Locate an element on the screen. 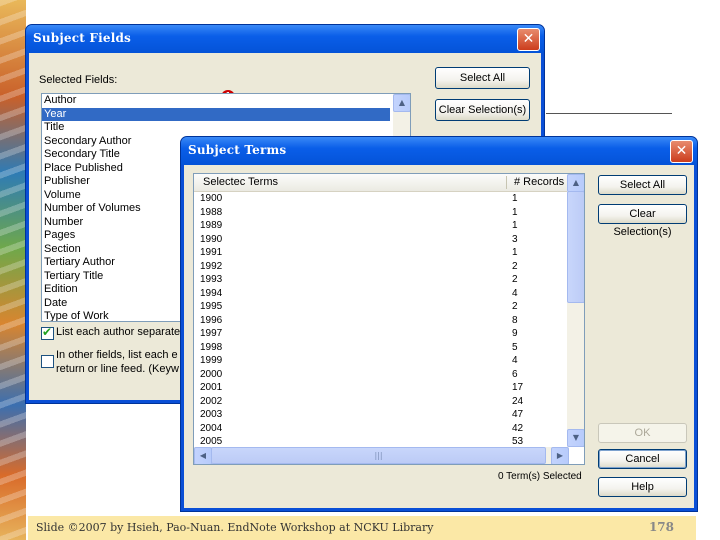 Image resolution: width=720 pixels, height=540 pixels. column-divider is located at coordinates (506, 182).